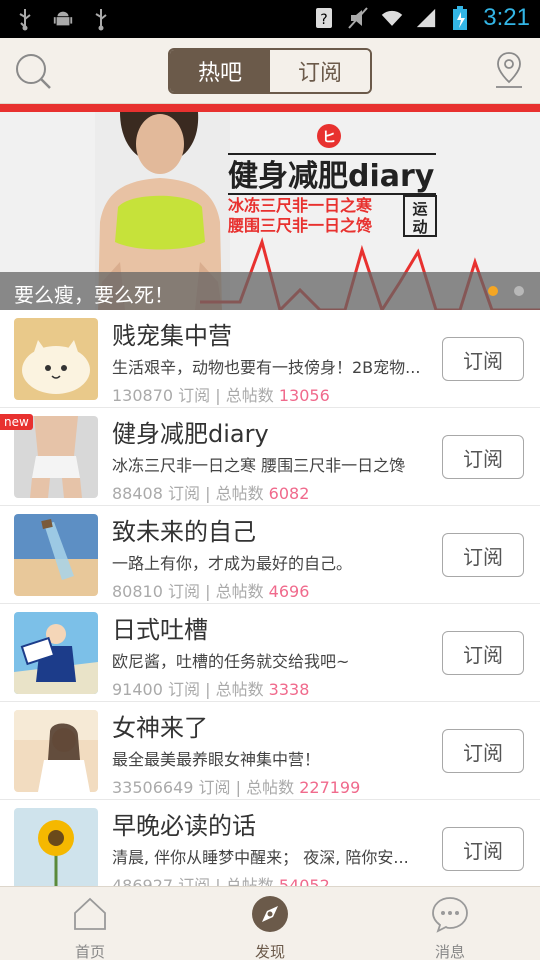 This screenshot has width=540, height=962. I want to click on forum-description: 冰冻三尺非一日之寒 腰围三尺非一日之馋, so click(259, 465).